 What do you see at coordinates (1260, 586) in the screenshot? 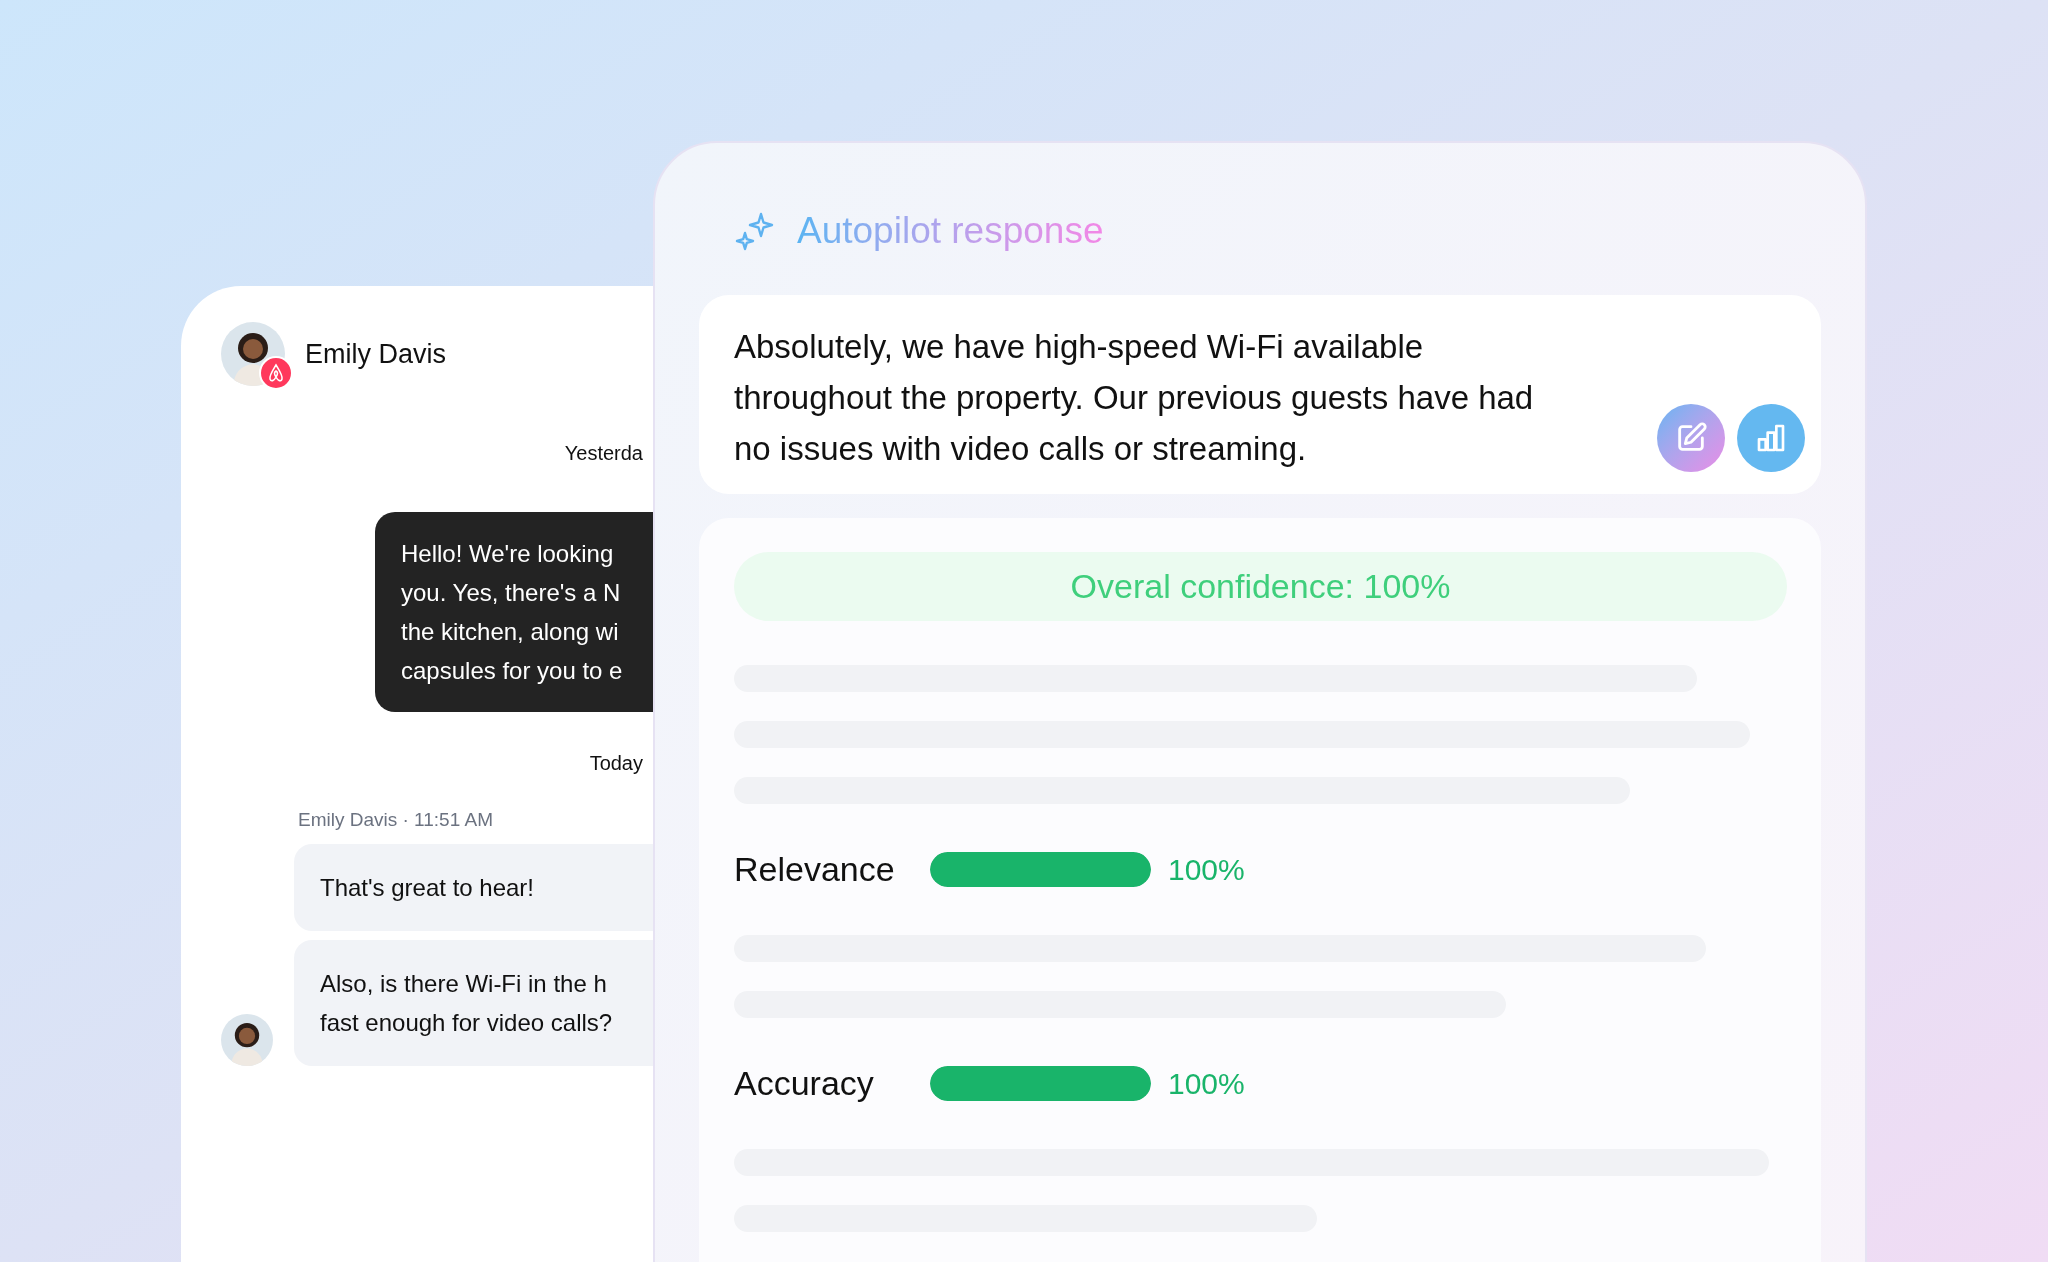
I see `confidence-banner: Overal confidence: 100%` at bounding box center [1260, 586].